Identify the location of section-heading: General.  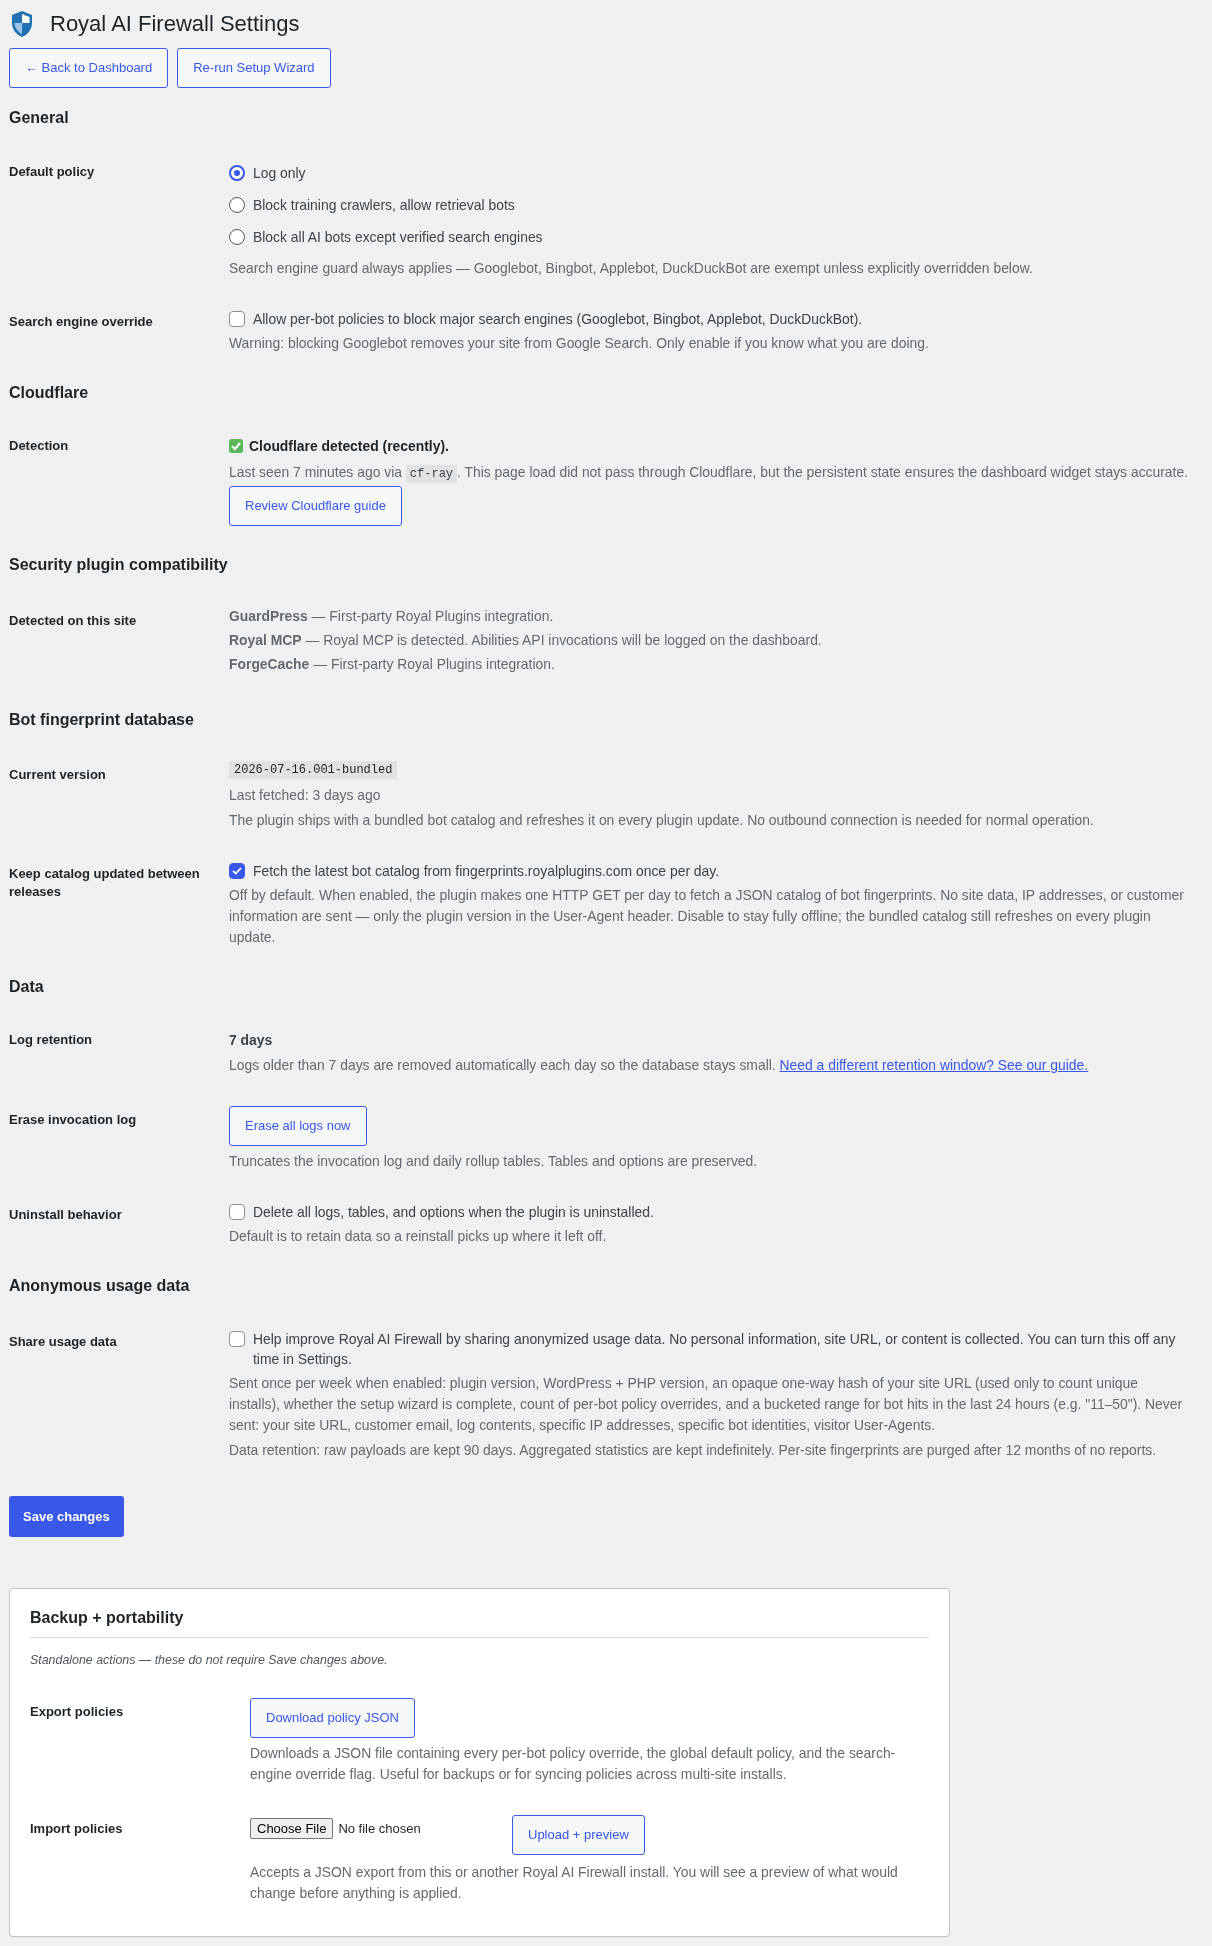
(39, 118).